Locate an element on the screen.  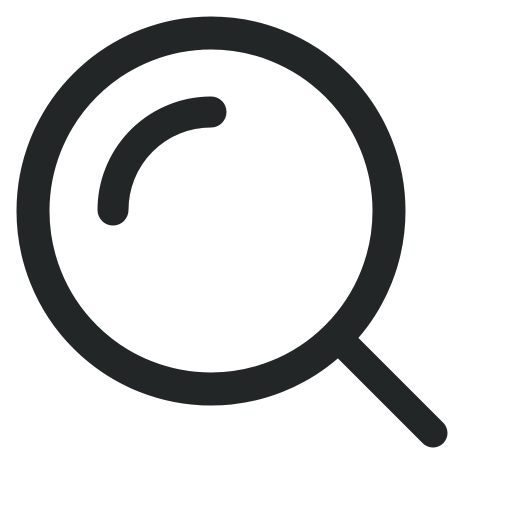
magnifier-handle is located at coordinates (388, 388).